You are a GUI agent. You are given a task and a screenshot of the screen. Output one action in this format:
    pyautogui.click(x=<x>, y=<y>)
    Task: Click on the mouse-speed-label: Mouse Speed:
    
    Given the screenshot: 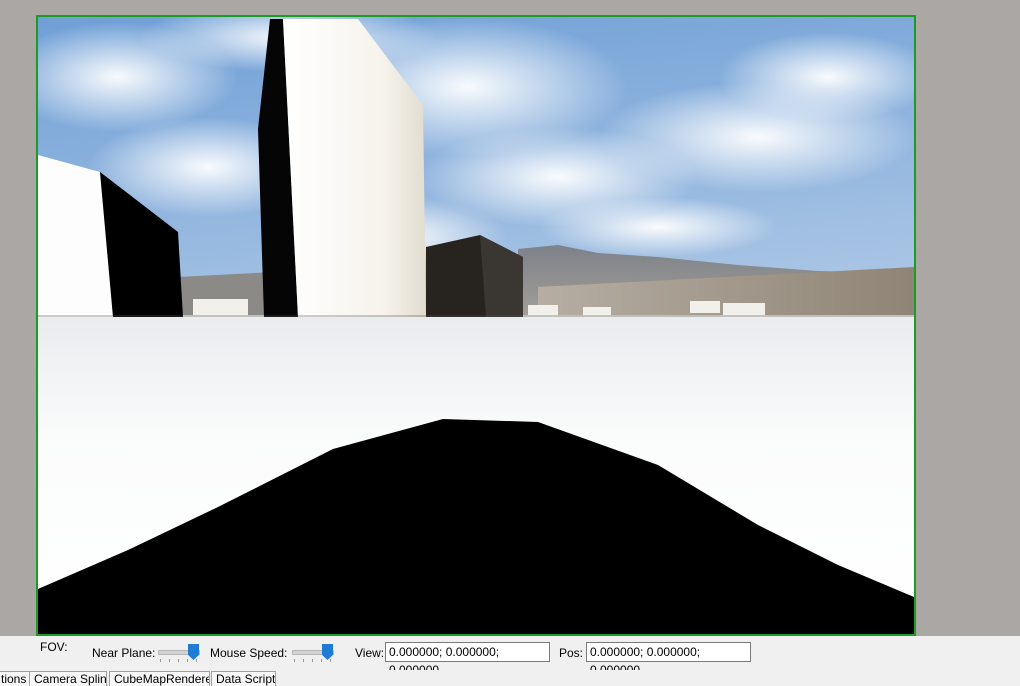 What is the action you would take?
    pyautogui.click(x=249, y=653)
    